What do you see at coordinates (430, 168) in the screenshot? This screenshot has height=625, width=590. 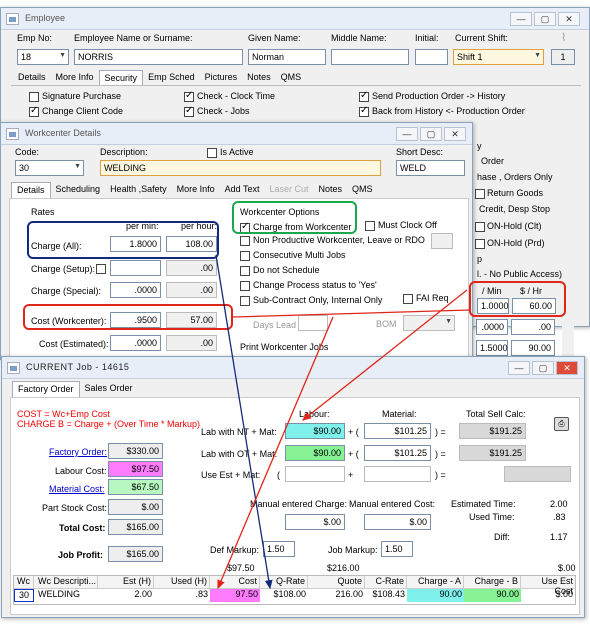 I see `short-desc-field: WELD` at bounding box center [430, 168].